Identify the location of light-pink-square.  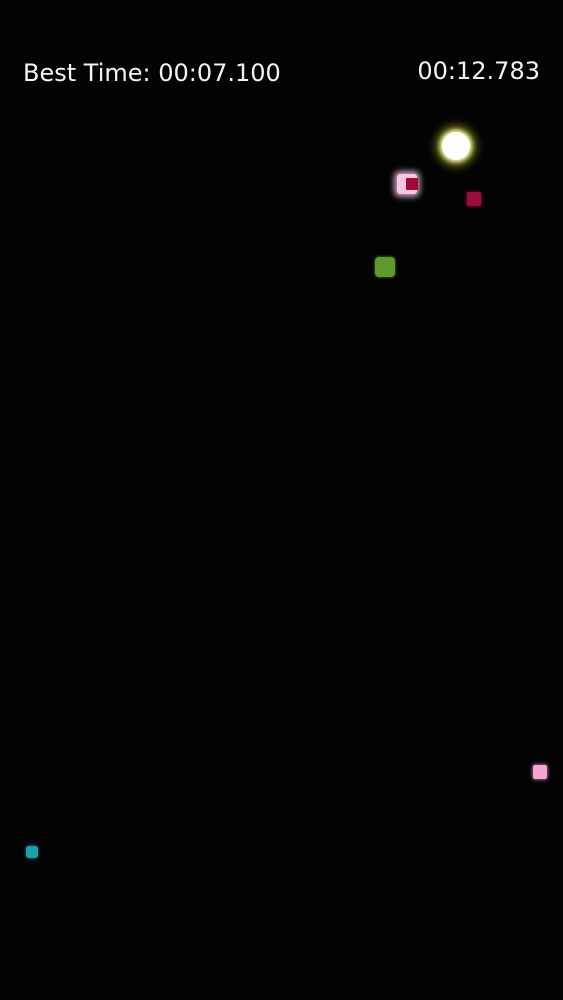
(540, 772).